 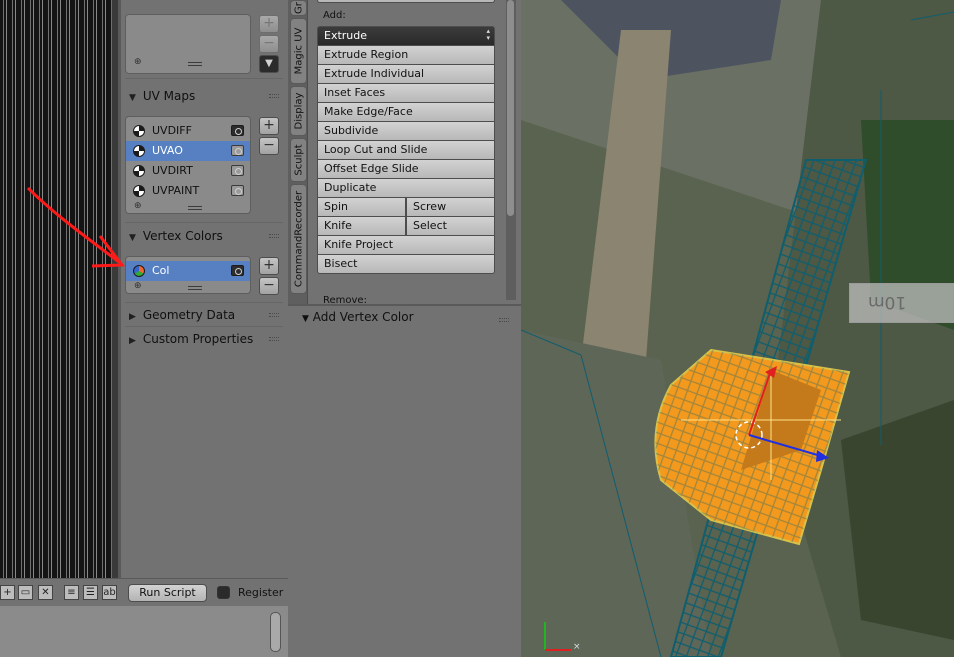 I want to click on ruler-label: 10m, so click(x=901, y=303).